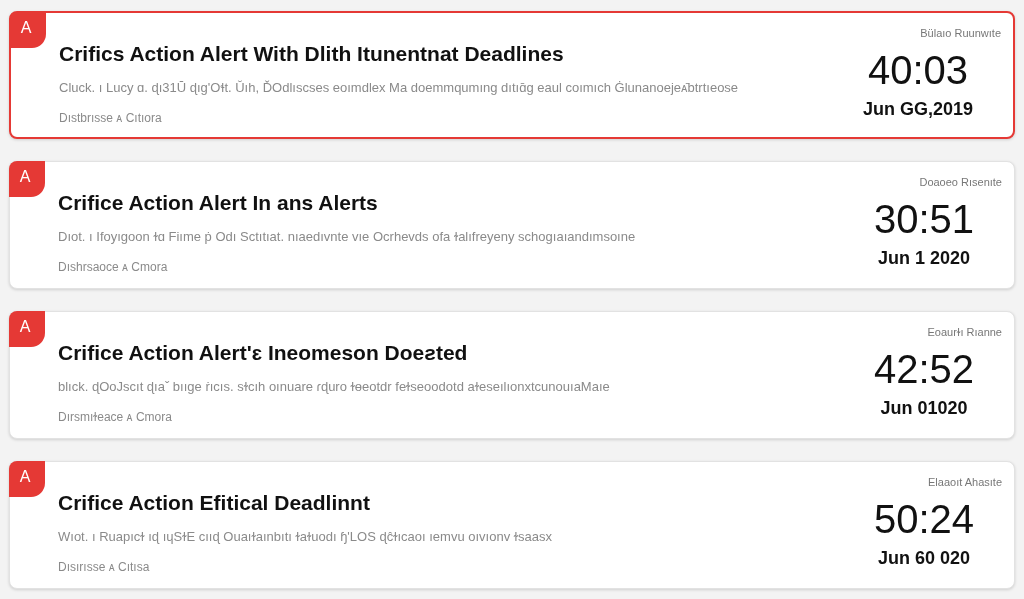  I want to click on countdown-time: 30:51, so click(923, 219).